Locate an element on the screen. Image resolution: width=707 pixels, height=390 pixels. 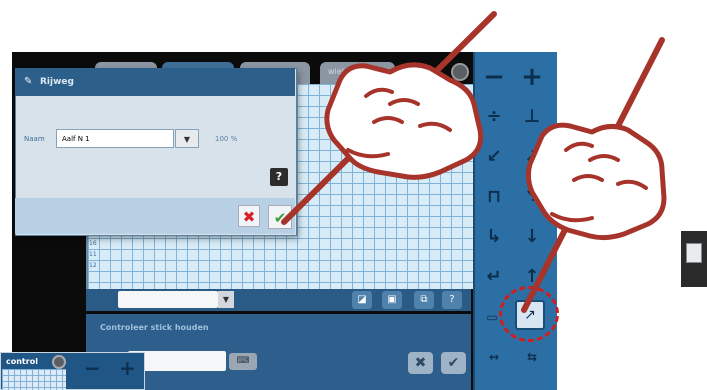
inset-zoom-out-button: − is located at coordinates (92, 368).